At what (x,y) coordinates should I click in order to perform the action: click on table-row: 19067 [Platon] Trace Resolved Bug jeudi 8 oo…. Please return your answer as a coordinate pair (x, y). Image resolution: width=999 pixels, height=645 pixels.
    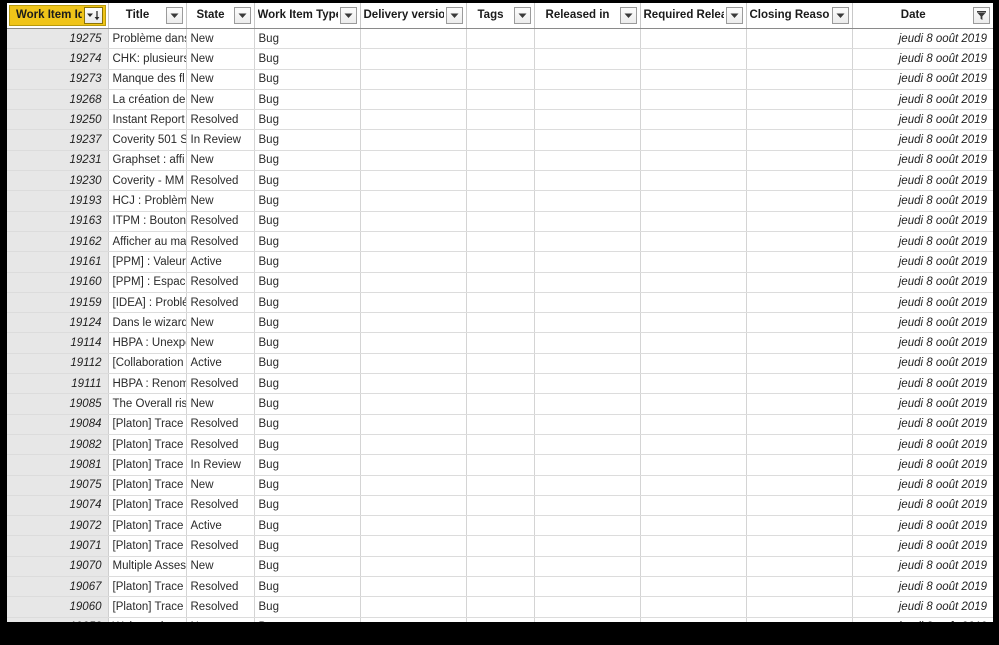
    Looking at the image, I should click on (500, 587).